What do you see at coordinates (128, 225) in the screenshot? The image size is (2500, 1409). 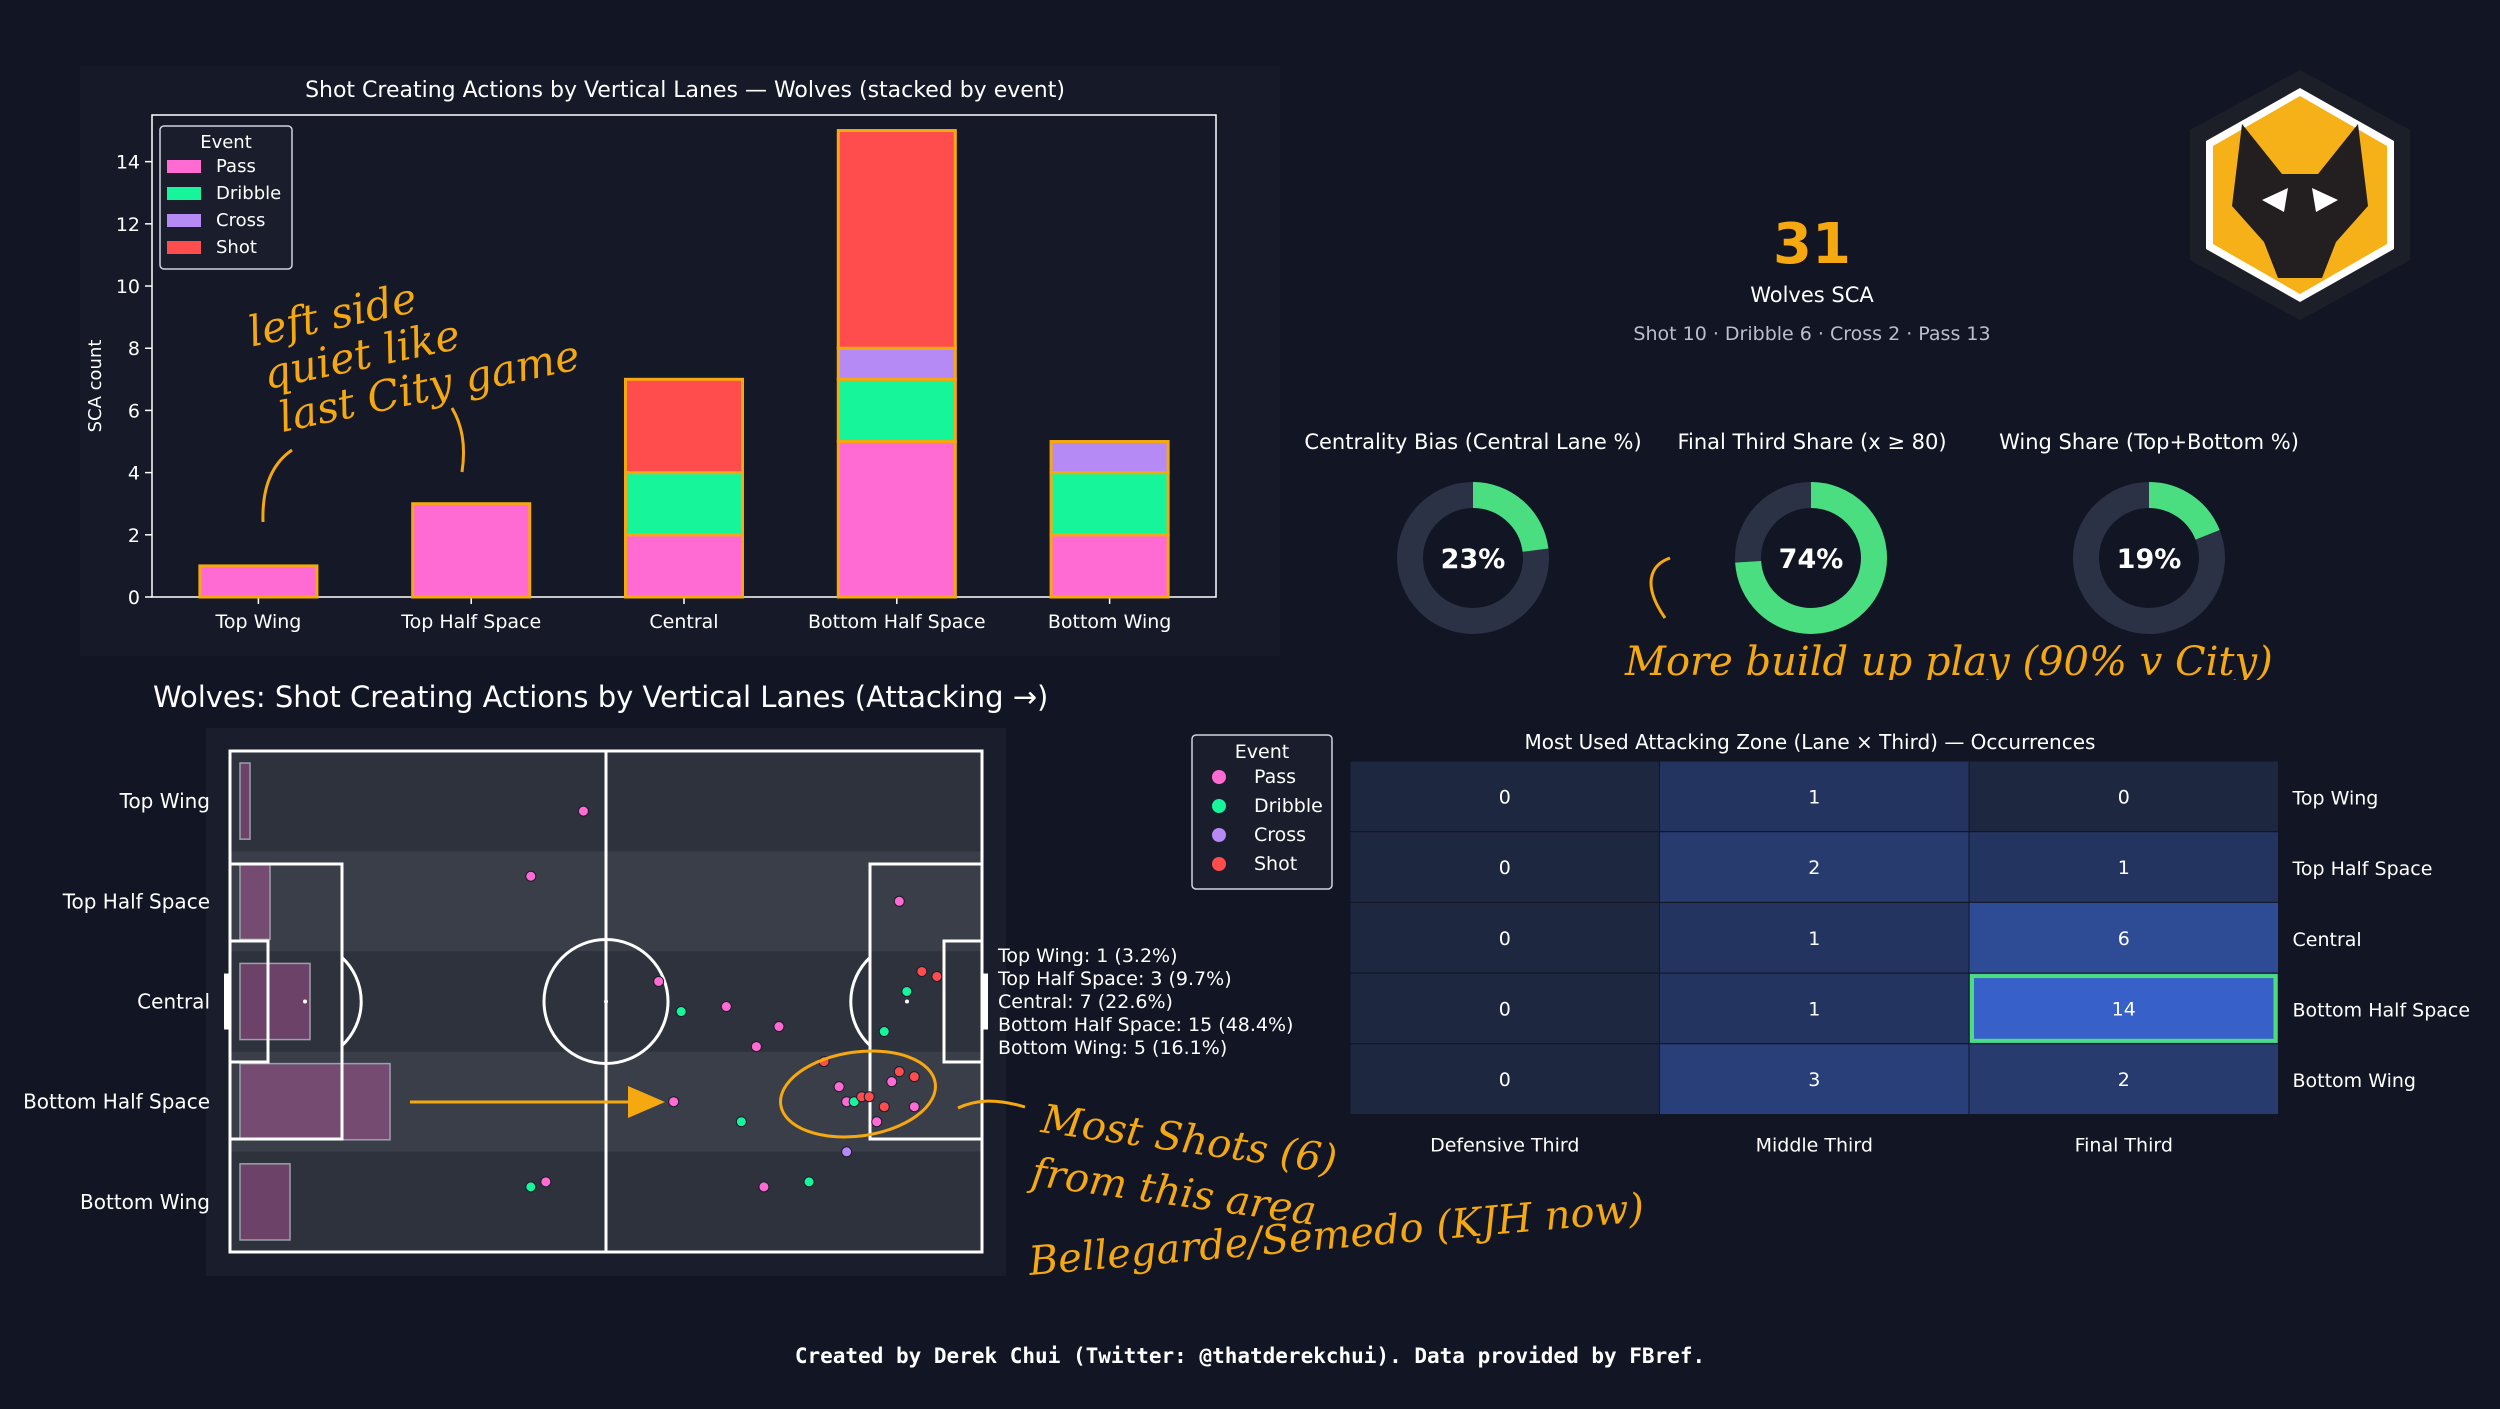 I see `y-tick-label: 12` at bounding box center [128, 225].